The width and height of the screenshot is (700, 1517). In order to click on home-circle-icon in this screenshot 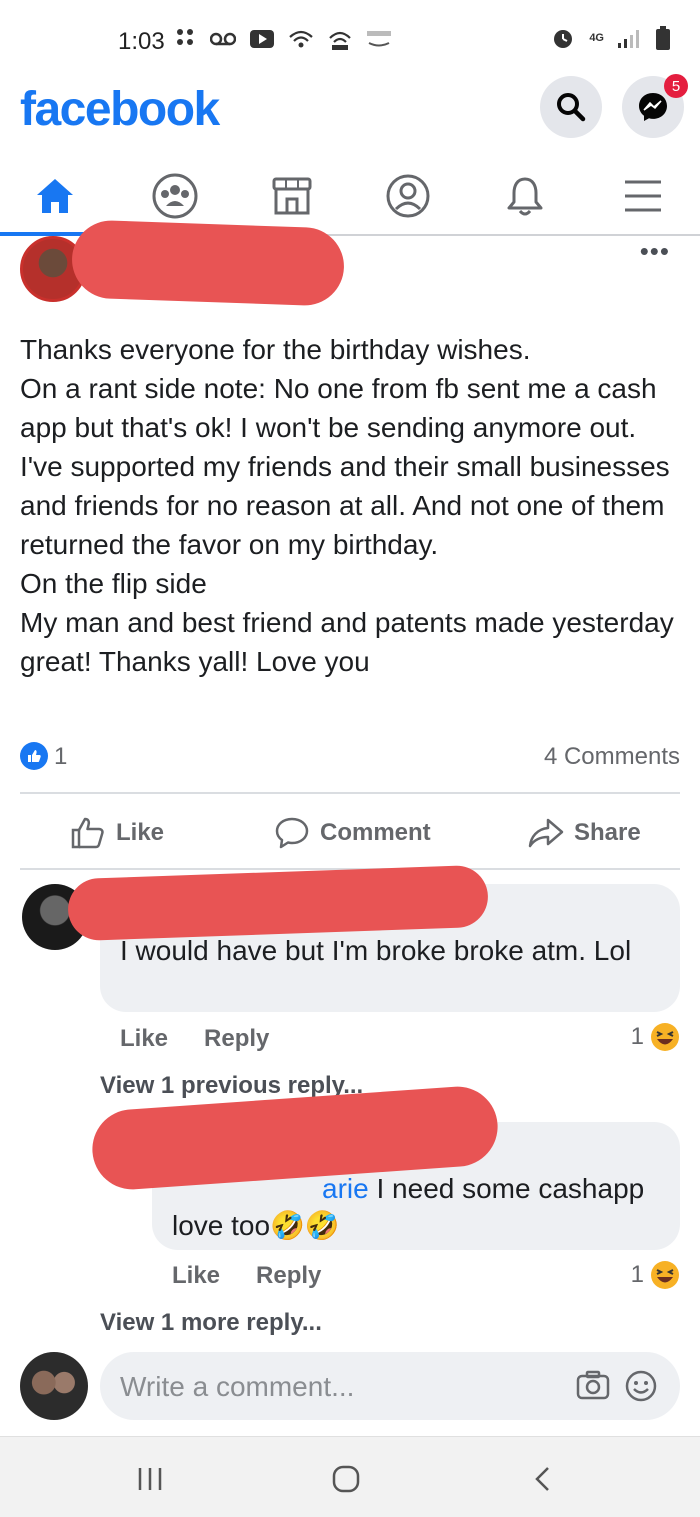, I will do `click(346, 1479)`.